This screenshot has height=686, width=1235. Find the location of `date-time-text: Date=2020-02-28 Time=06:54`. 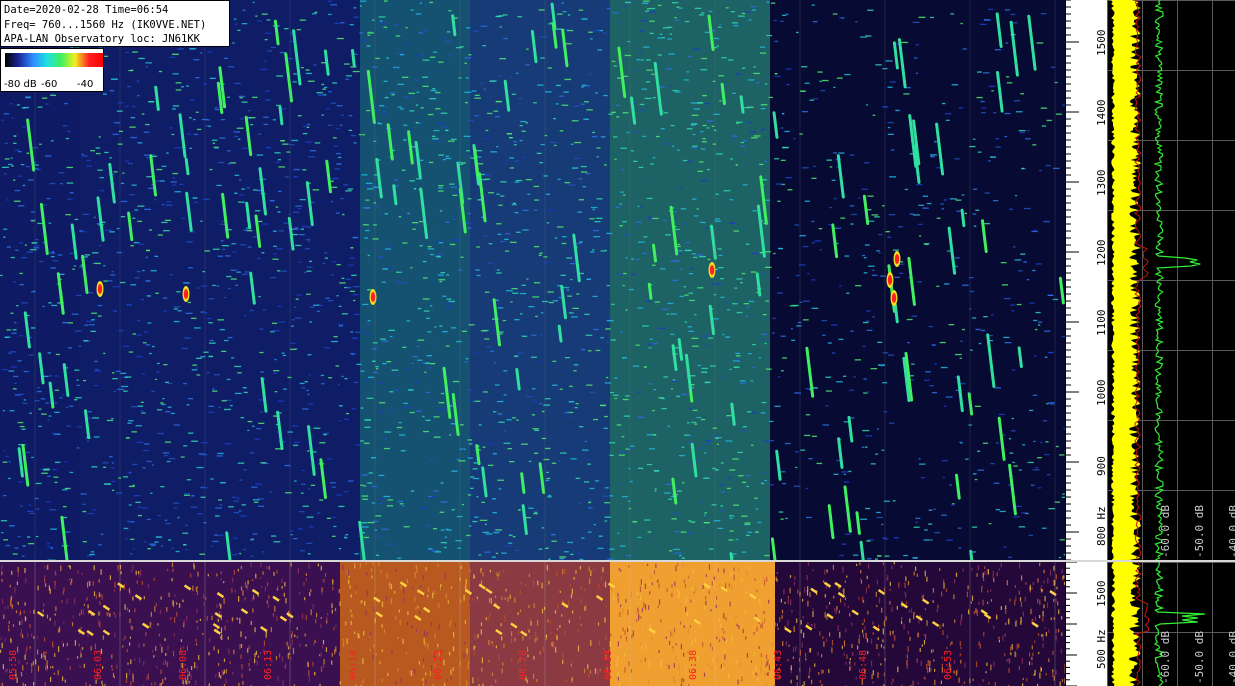

date-time-text: Date=2020-02-28 Time=06:54 is located at coordinates (86, 10).